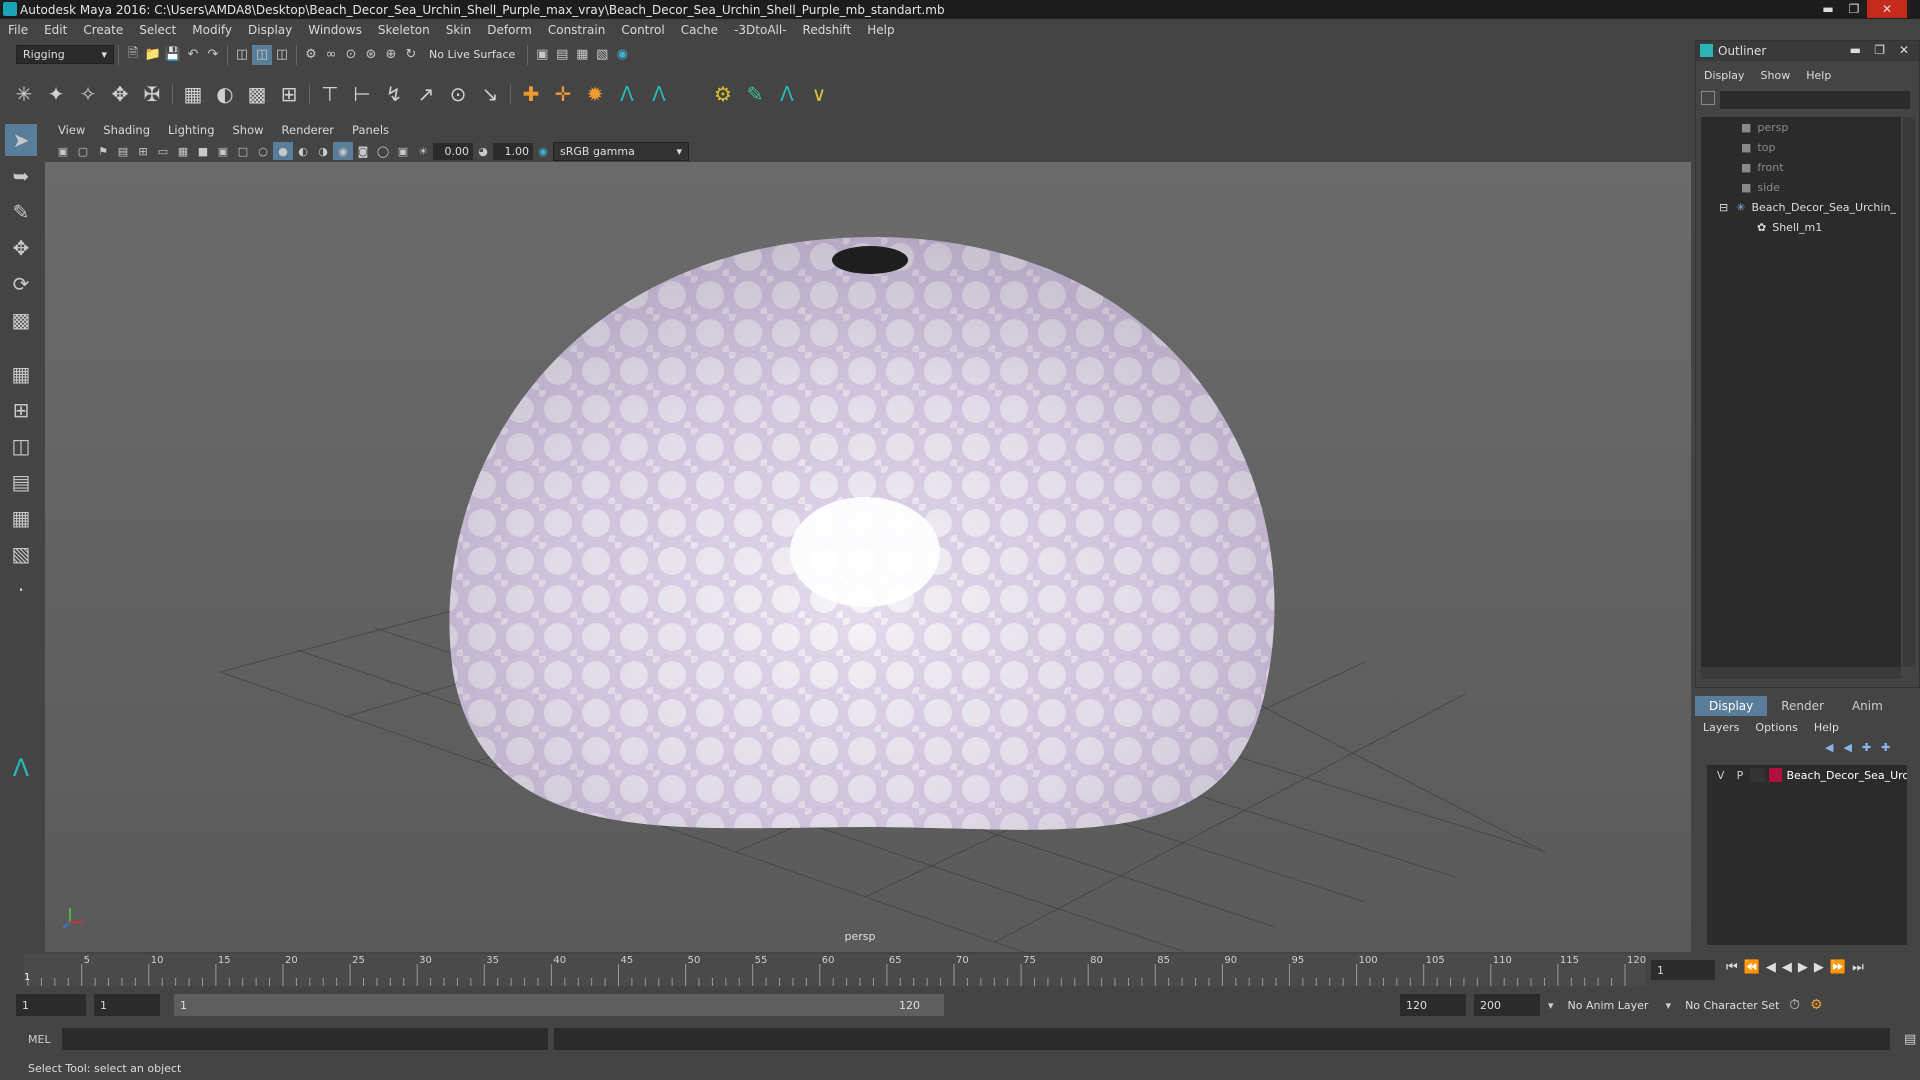  I want to click on playback-end-field: 120, so click(1433, 1005).